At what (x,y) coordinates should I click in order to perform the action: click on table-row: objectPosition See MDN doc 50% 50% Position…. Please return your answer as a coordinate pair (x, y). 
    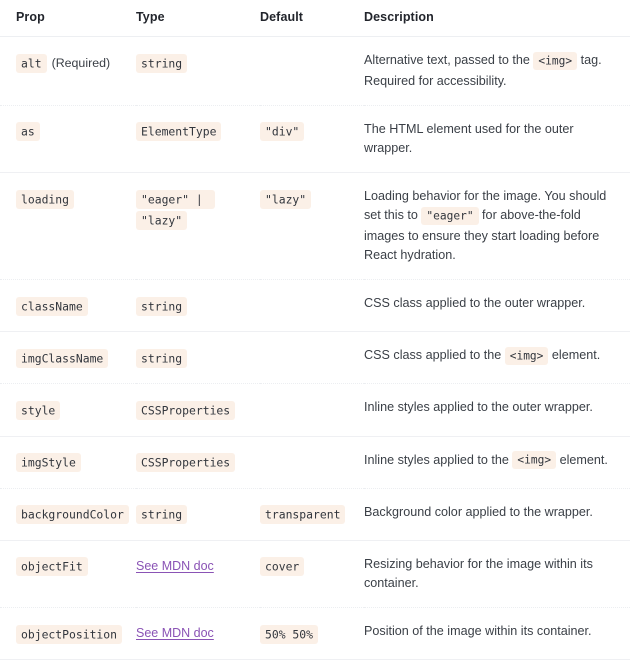
    Looking at the image, I should click on (315, 633).